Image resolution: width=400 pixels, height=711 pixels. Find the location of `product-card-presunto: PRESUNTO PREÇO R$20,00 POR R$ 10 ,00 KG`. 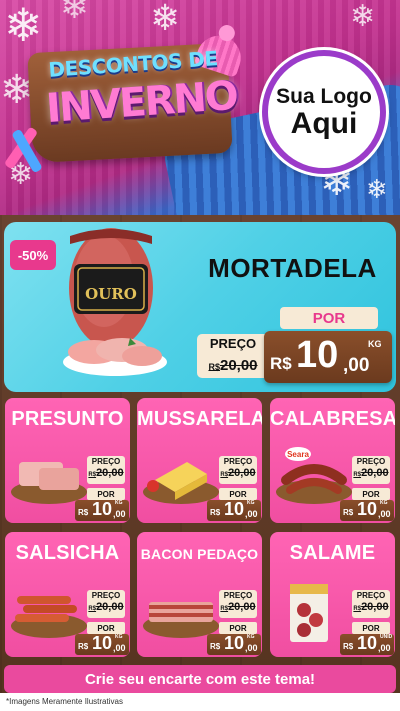

product-card-presunto: PRESUNTO PREÇO R$20,00 POR R$ 10 ,00 KG is located at coordinates (67, 460).